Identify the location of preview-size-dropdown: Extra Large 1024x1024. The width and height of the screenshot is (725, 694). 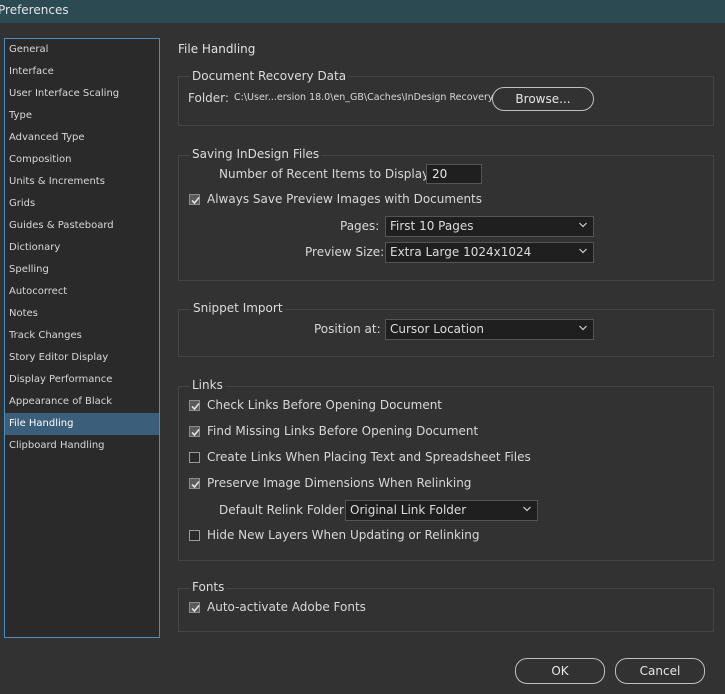
(489, 252).